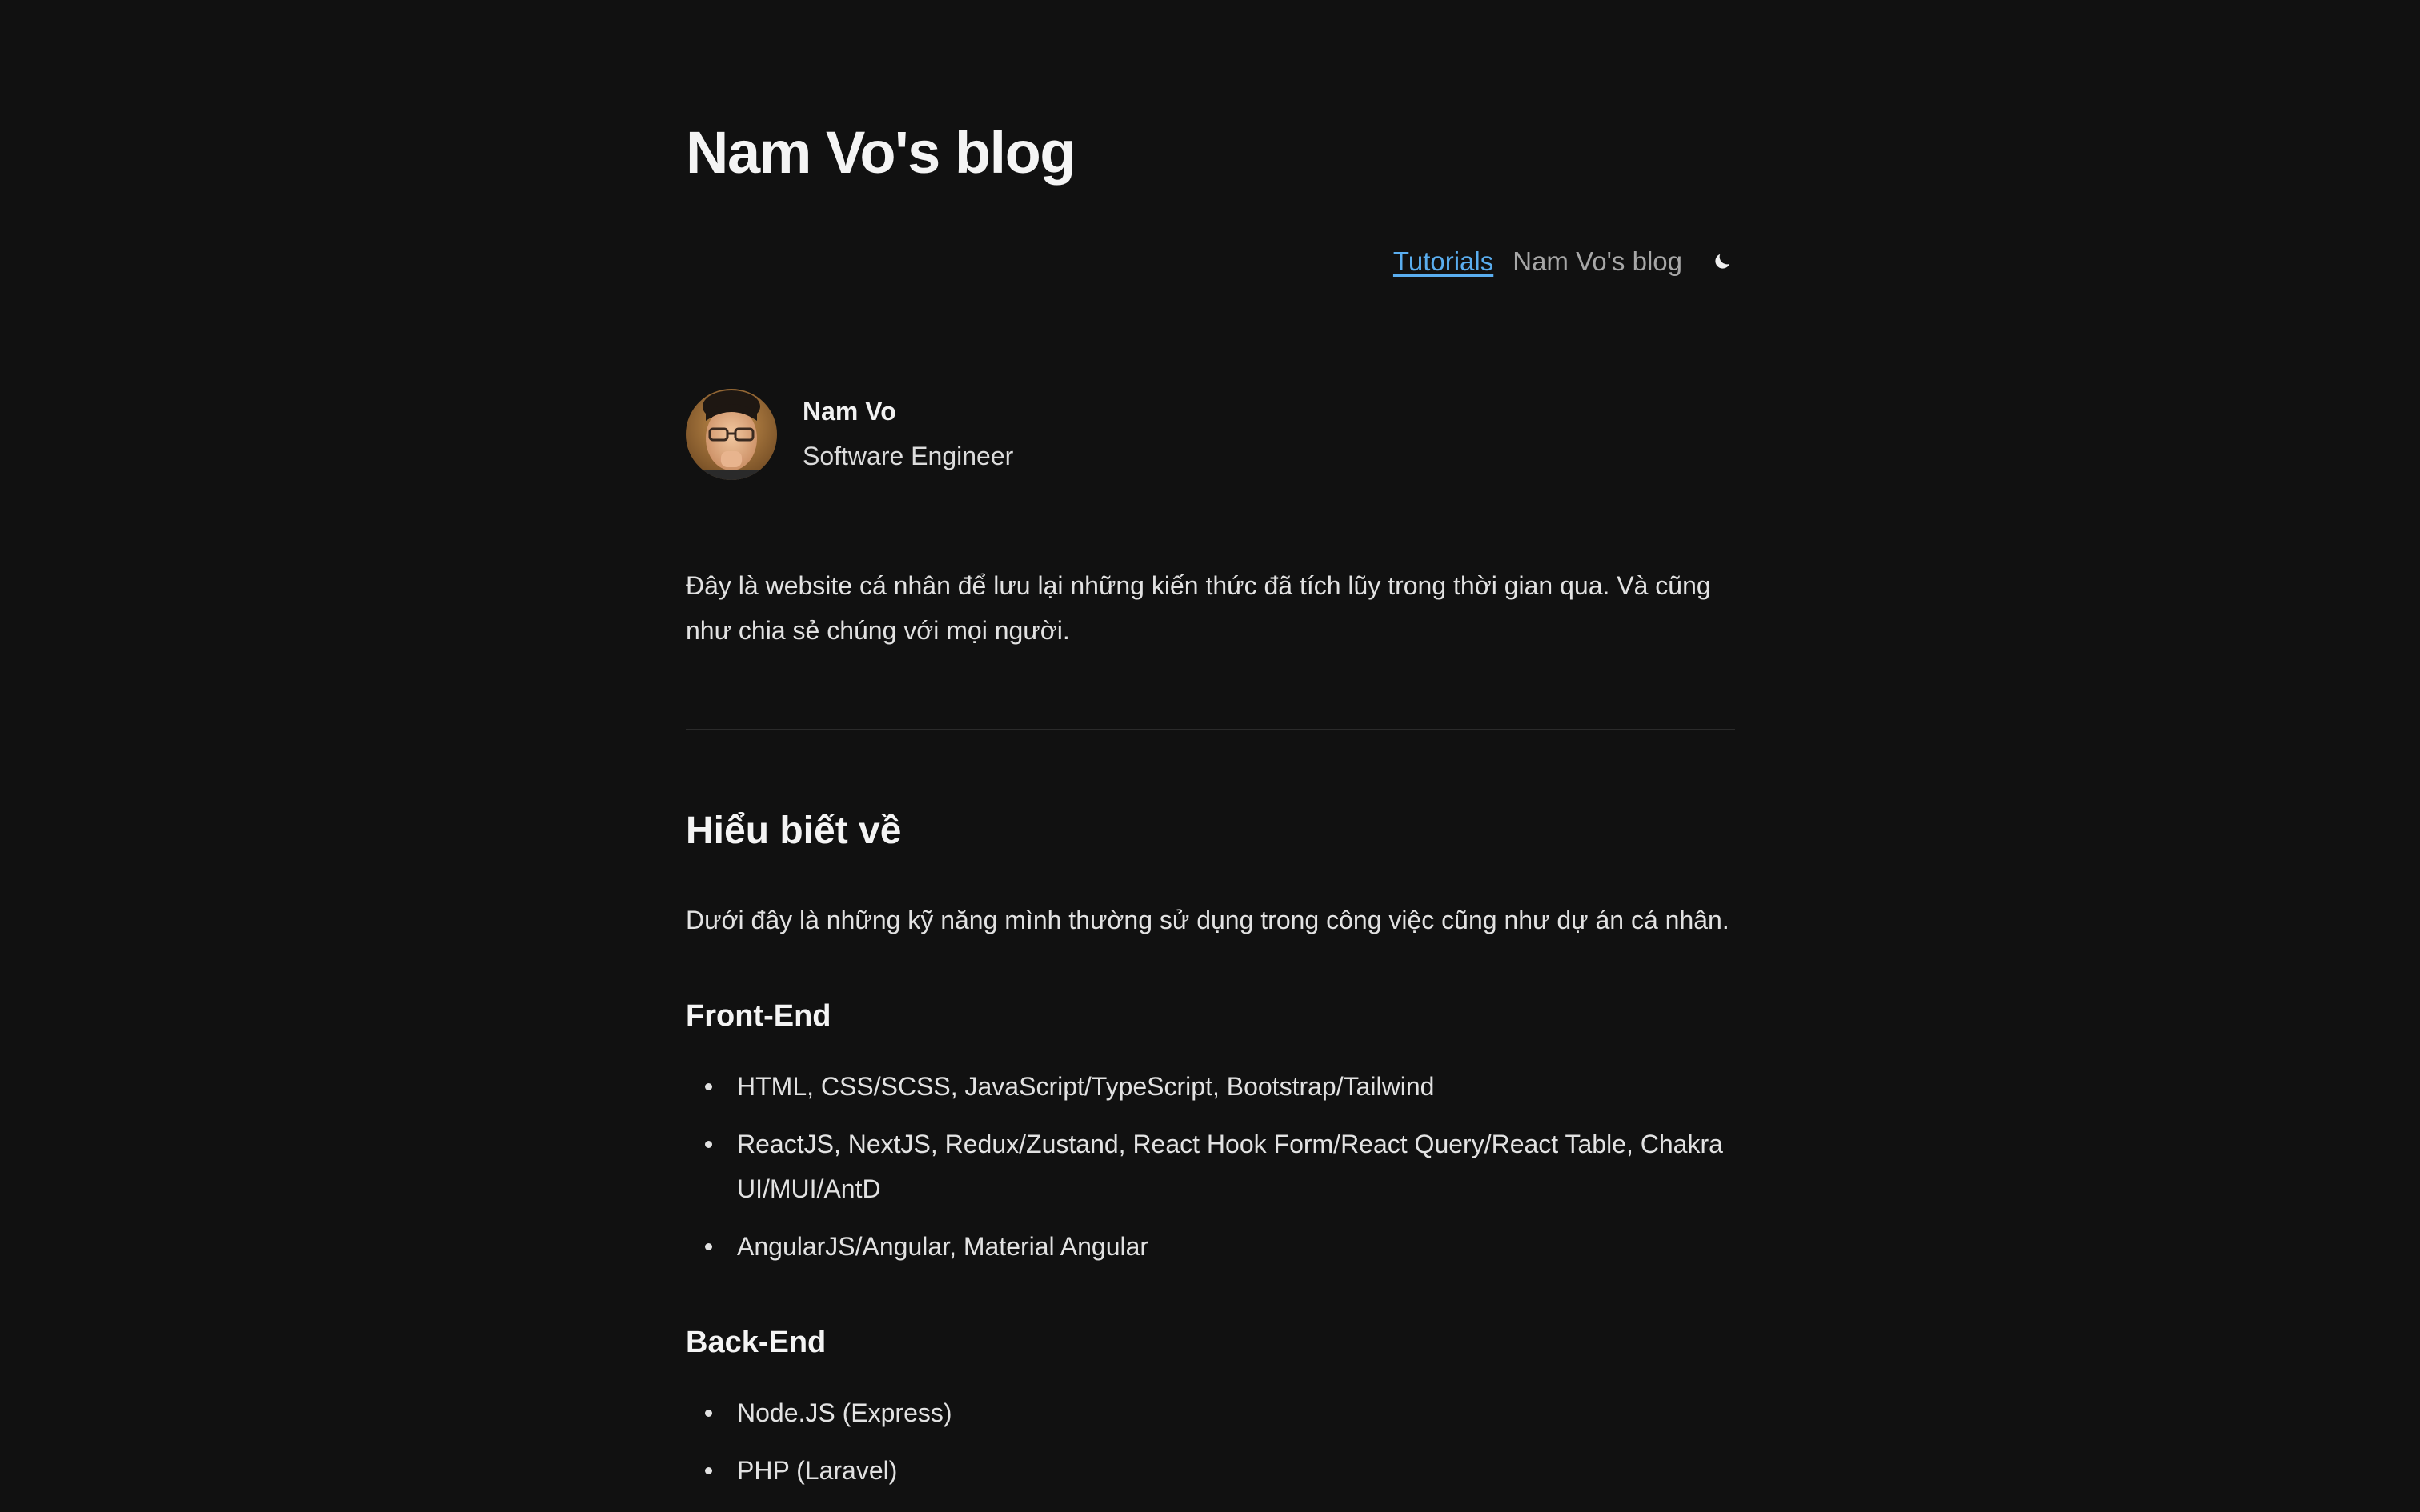 The image size is (2420, 1512). I want to click on list-item: Node.JS (Express), so click(1210, 1412).